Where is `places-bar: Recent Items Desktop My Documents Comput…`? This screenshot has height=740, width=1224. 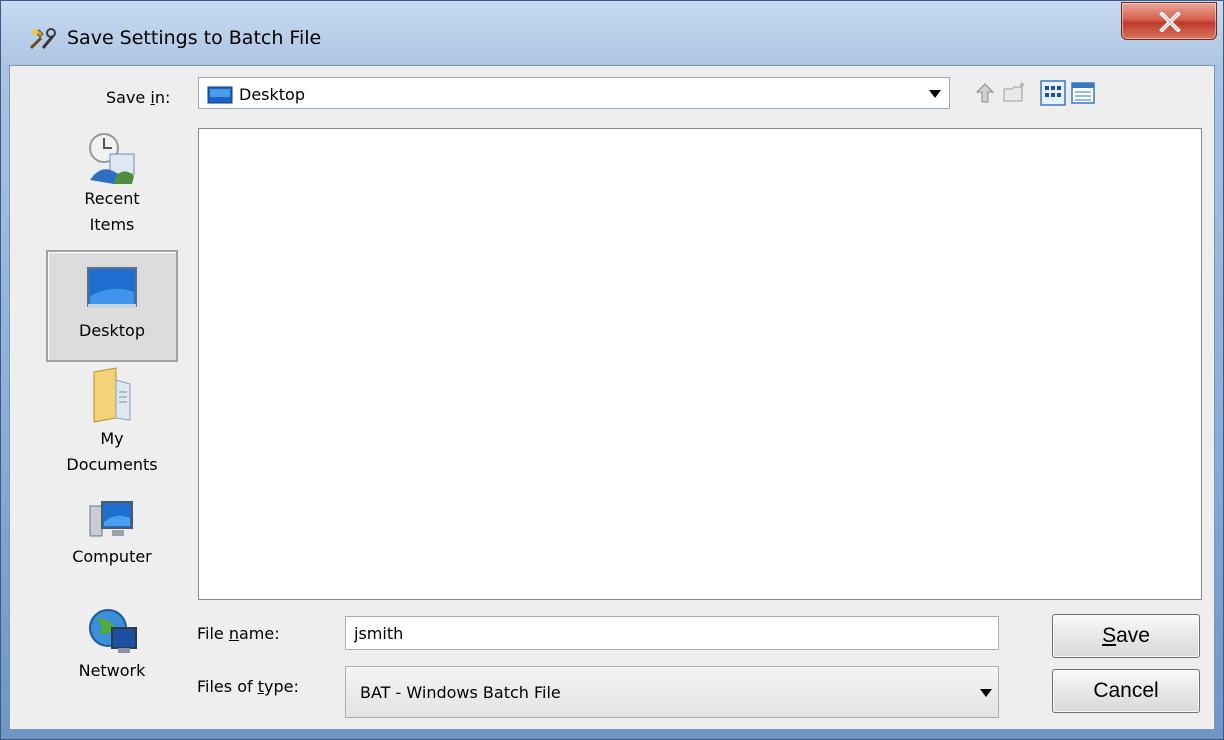
places-bar: Recent Items Desktop My Documents Comput… is located at coordinates (114, 422).